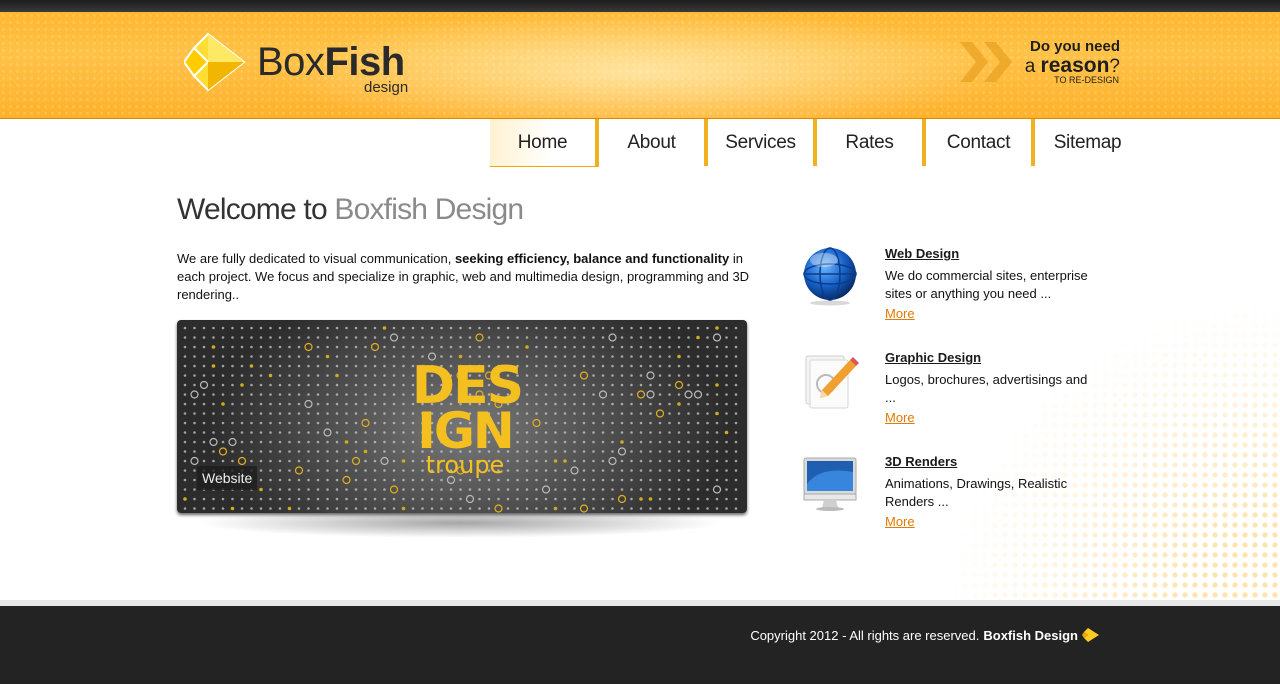 The height and width of the screenshot is (684, 1280). I want to click on service-title: Graphic Design, so click(933, 357).